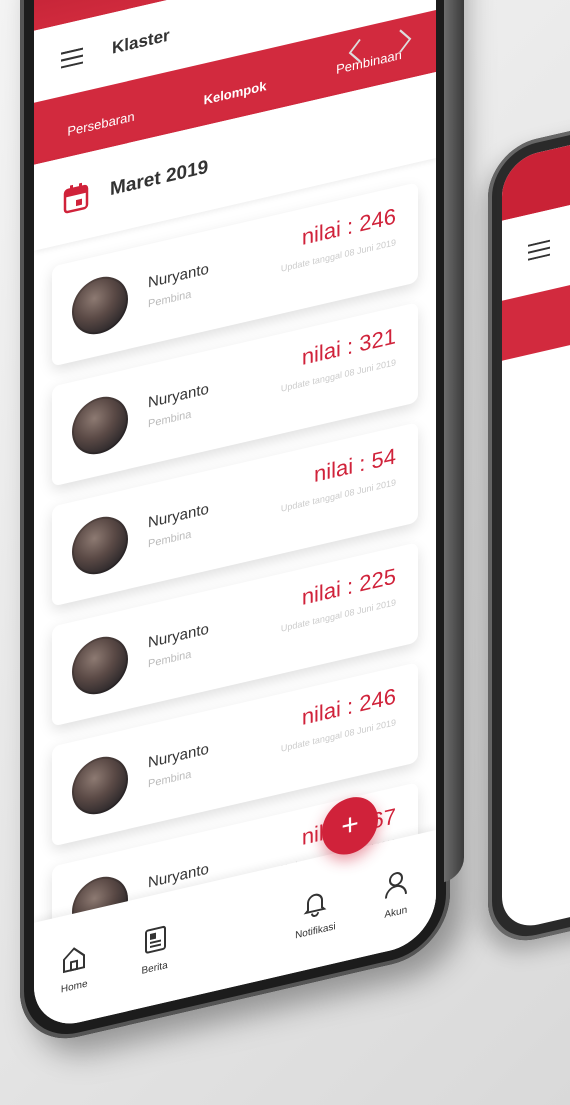  I want to click on nav-akun: Akun, so click(396, 894).